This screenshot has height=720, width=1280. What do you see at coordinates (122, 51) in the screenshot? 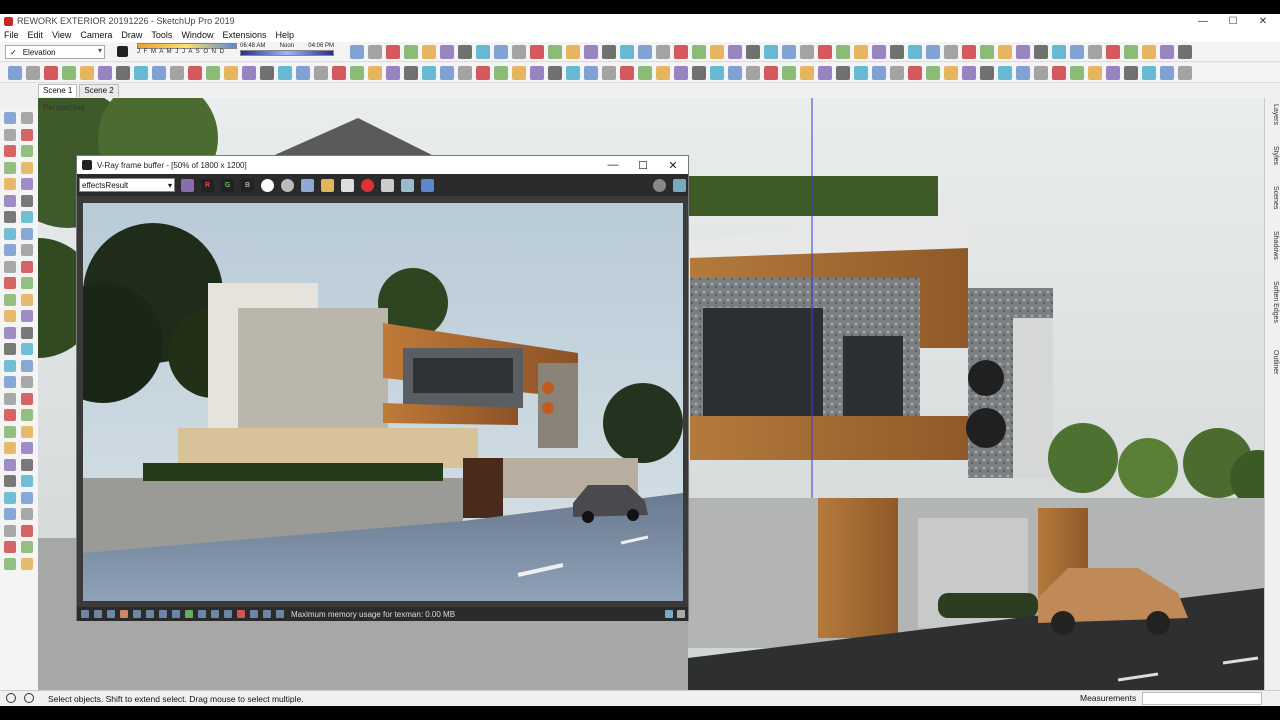
I see `eraser-style-icon` at bounding box center [122, 51].